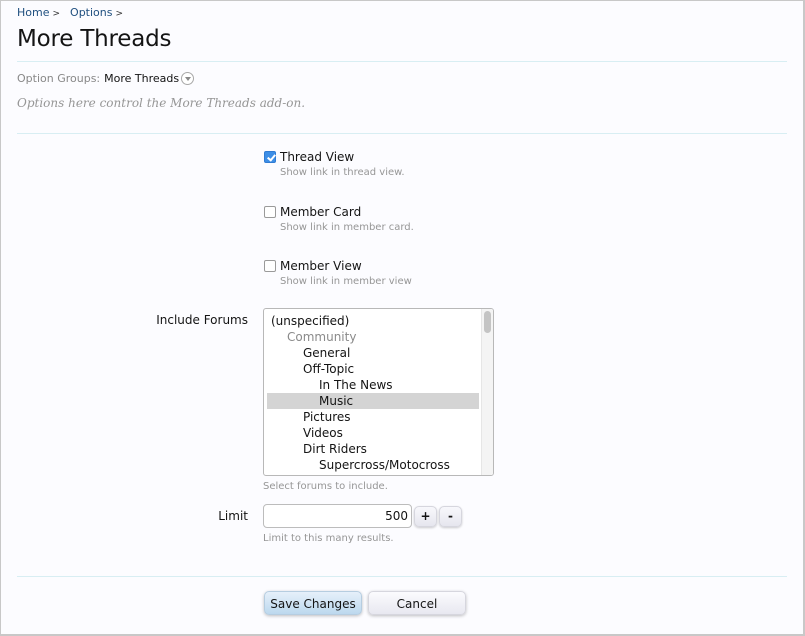  What do you see at coordinates (373, 433) in the screenshot?
I see `forum-option: Videos` at bounding box center [373, 433].